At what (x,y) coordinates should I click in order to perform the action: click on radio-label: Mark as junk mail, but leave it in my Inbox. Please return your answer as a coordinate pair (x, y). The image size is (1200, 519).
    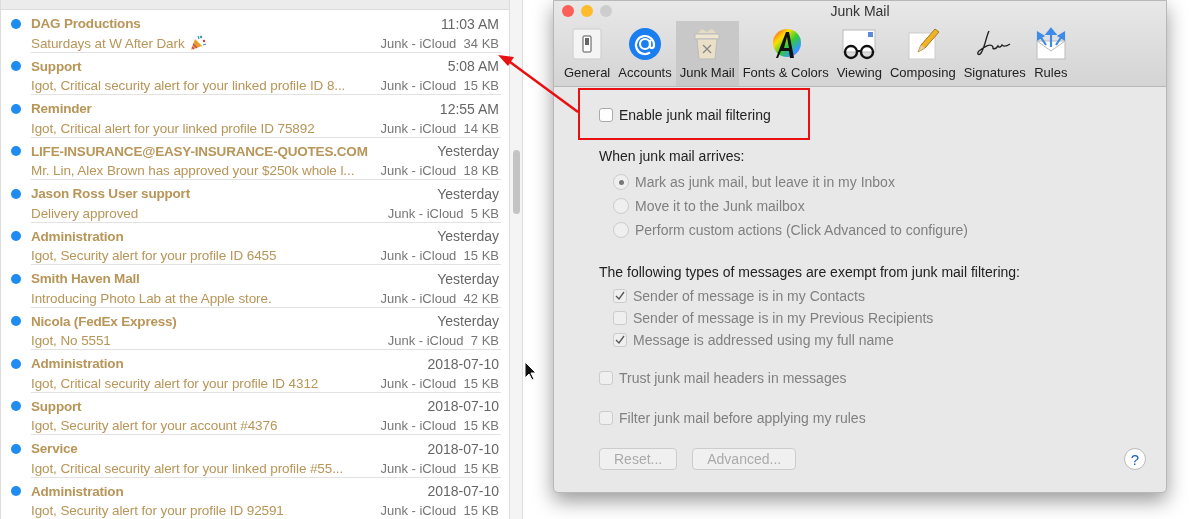
    Looking at the image, I should click on (765, 182).